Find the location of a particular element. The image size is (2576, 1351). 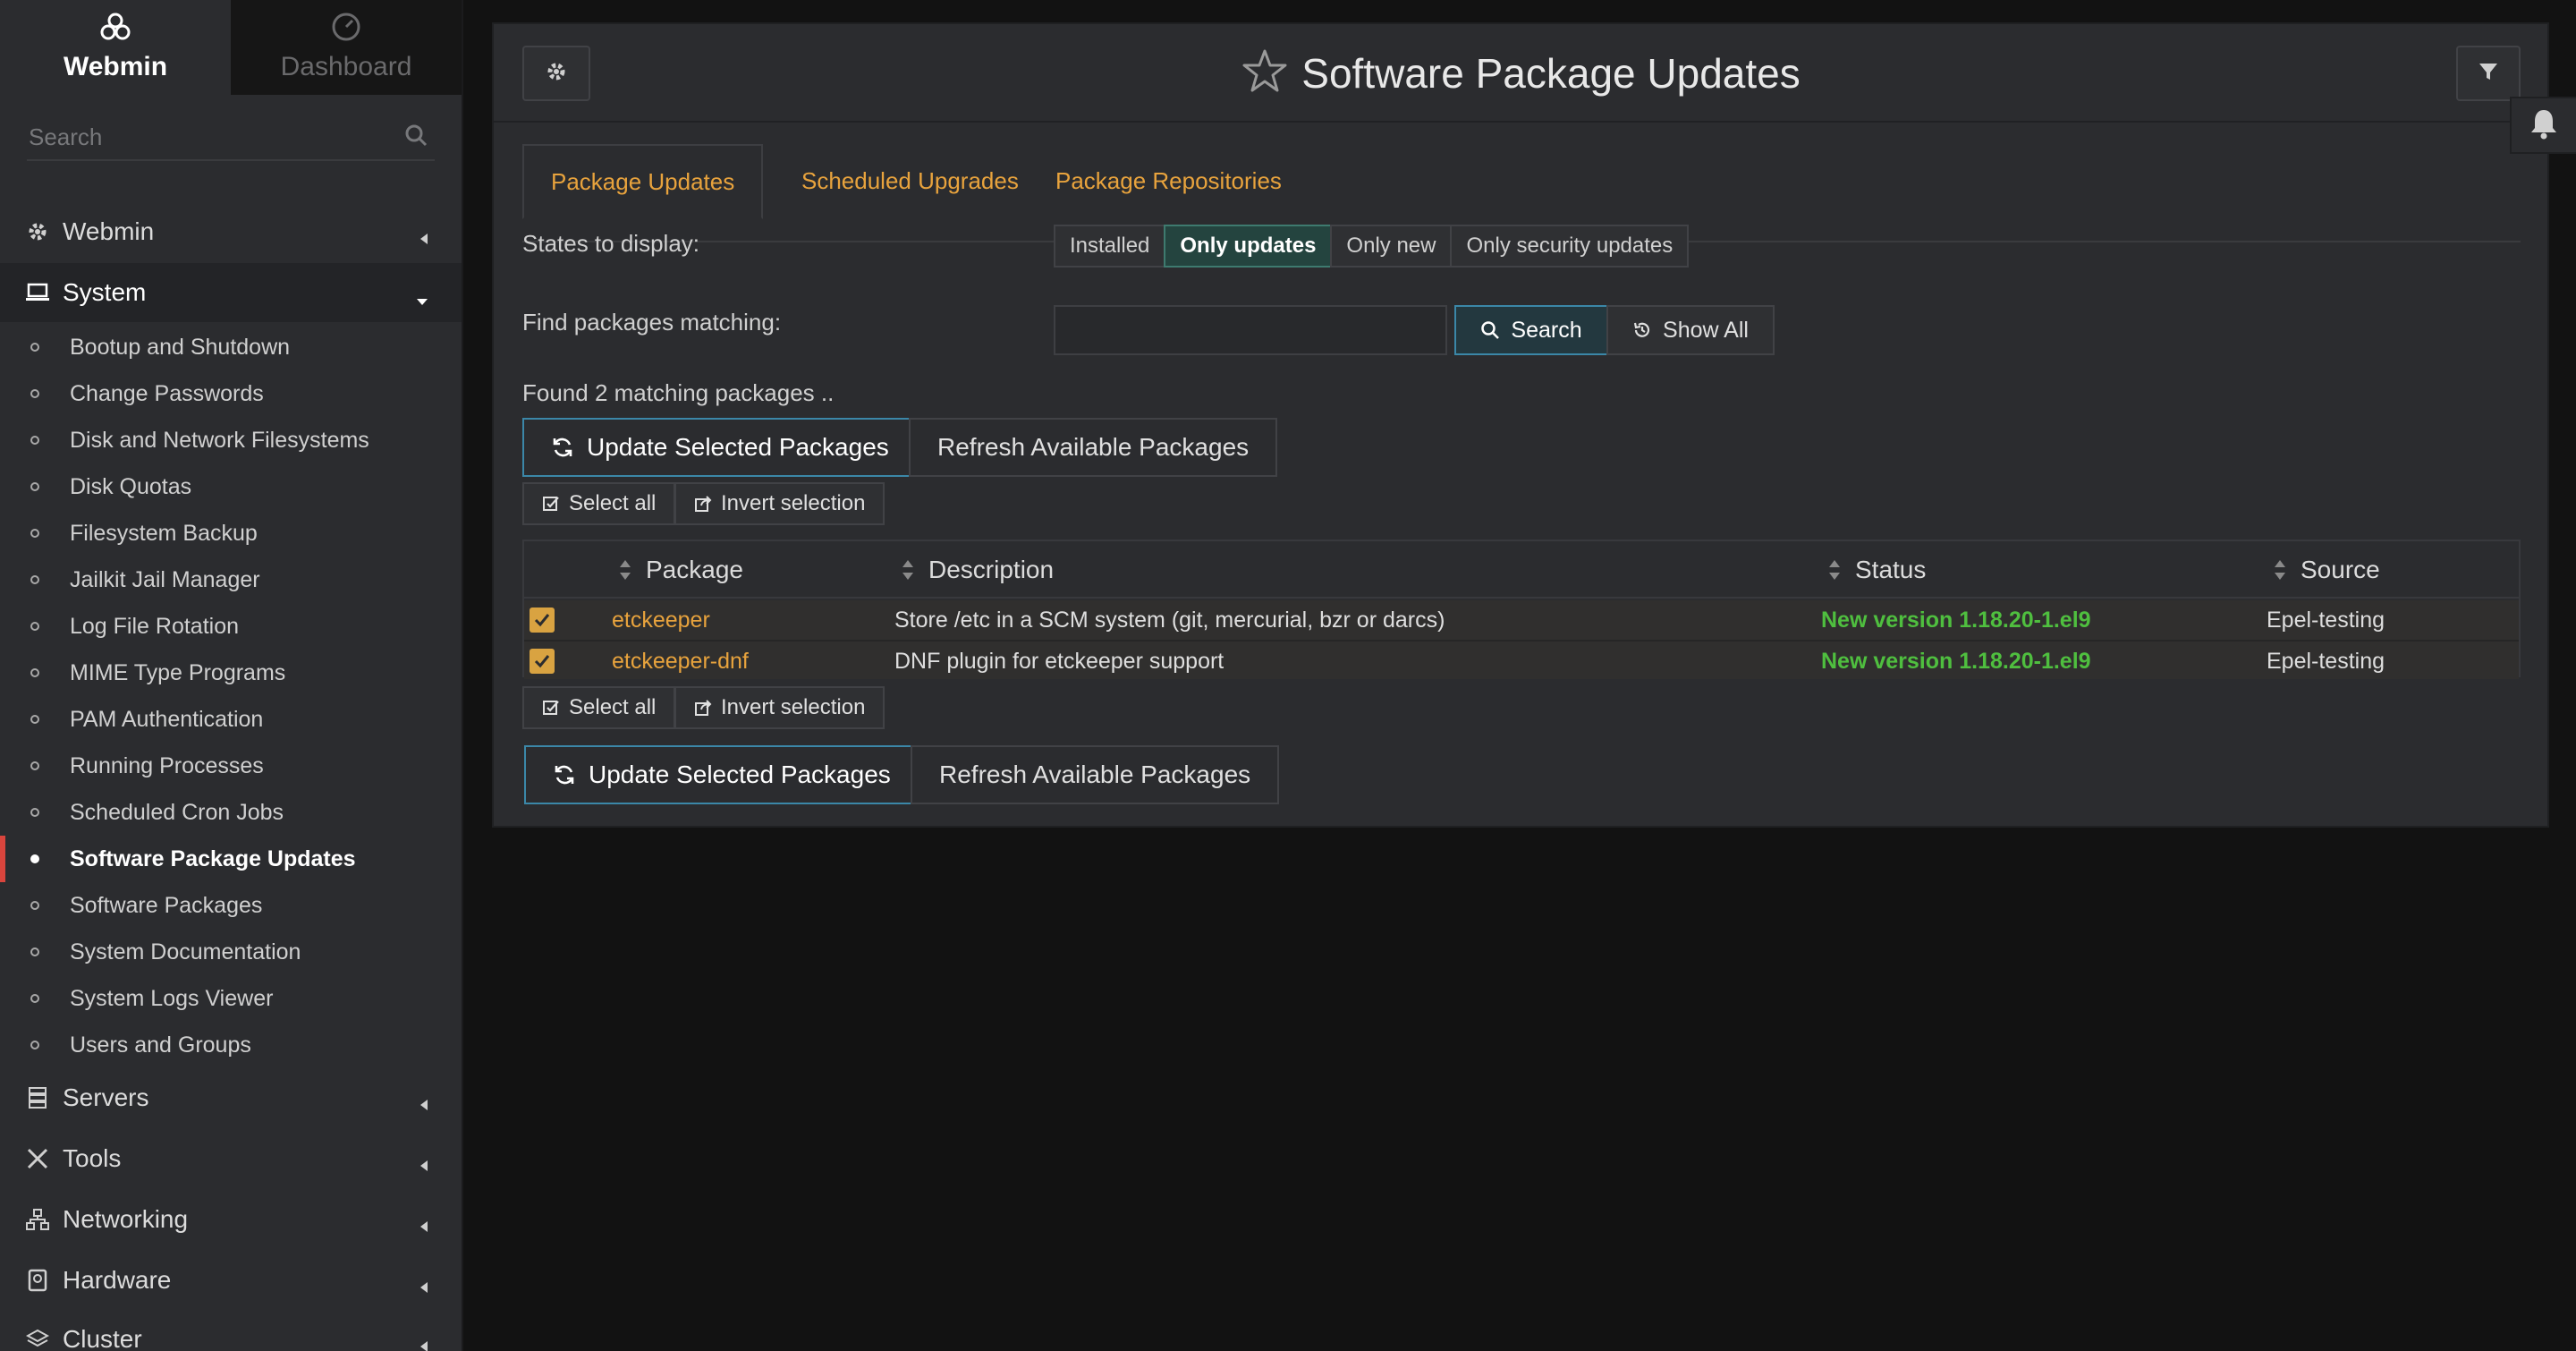

sidebar-search-input is located at coordinates (231, 137).